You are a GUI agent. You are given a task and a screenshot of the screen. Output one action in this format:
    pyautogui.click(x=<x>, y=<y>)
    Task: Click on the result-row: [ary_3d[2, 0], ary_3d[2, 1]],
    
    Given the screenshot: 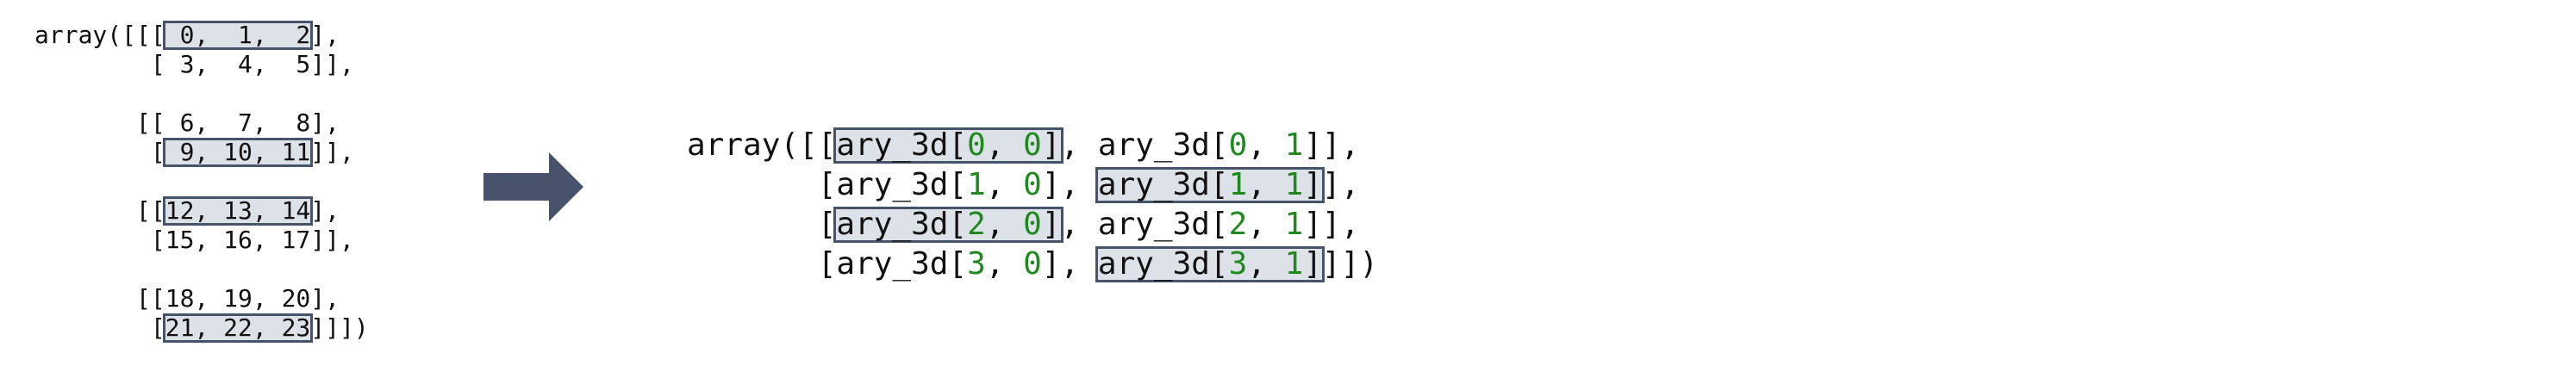 What is the action you would take?
    pyautogui.click(x=1032, y=225)
    